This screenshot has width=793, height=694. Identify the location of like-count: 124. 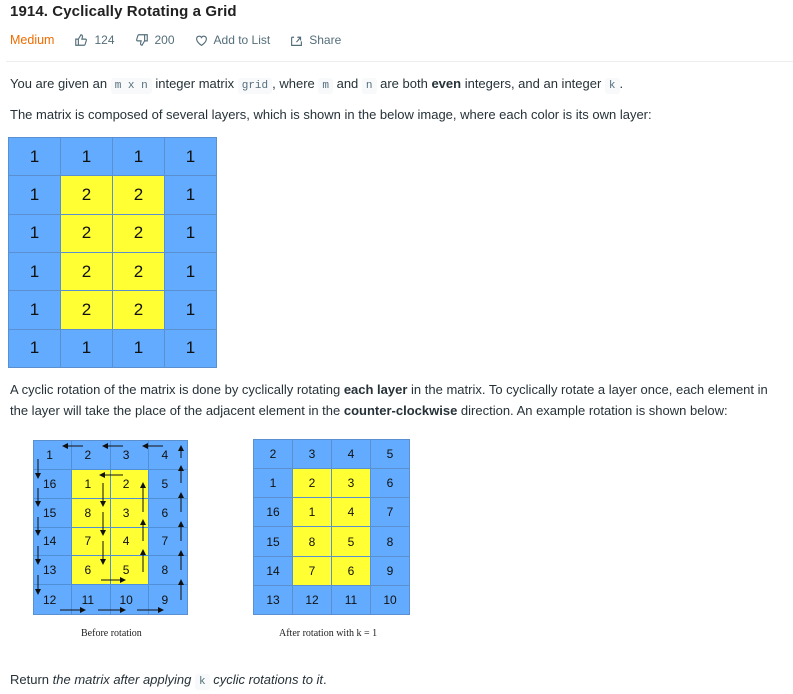
(104, 40).